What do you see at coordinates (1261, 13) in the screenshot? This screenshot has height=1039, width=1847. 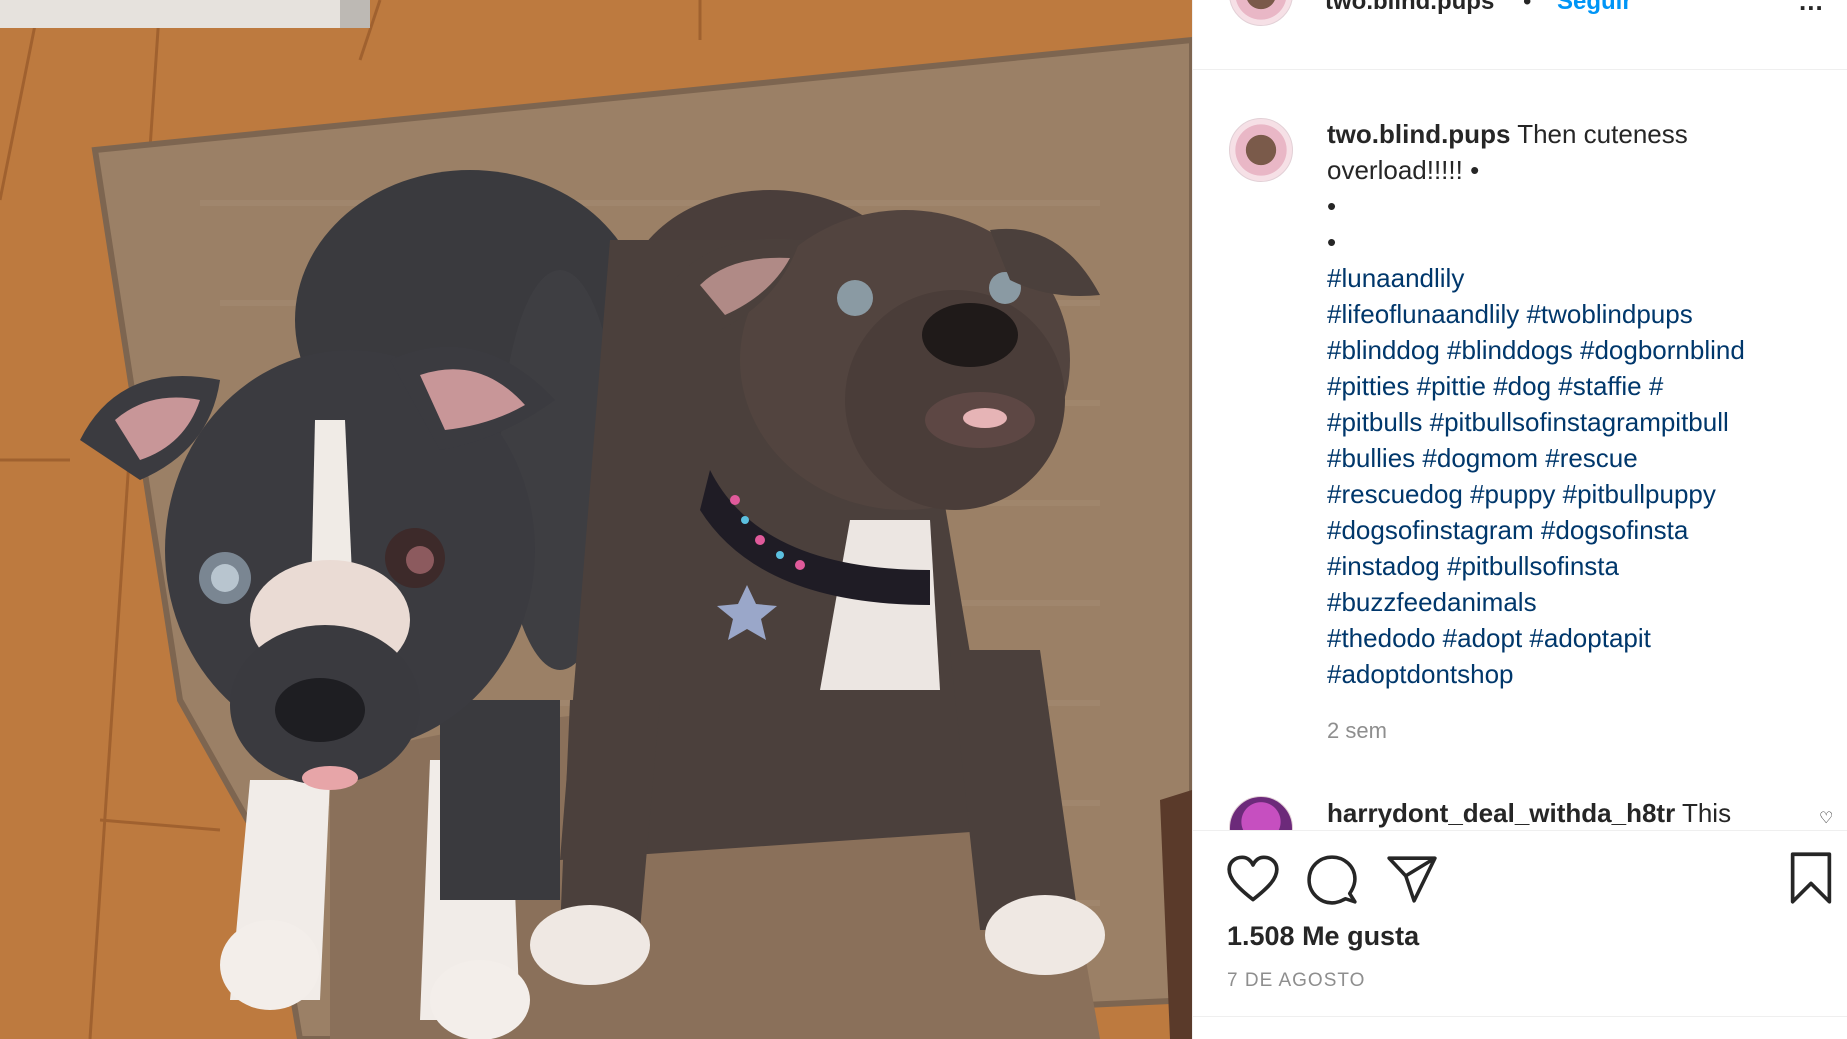 I see `profile-avatar` at bounding box center [1261, 13].